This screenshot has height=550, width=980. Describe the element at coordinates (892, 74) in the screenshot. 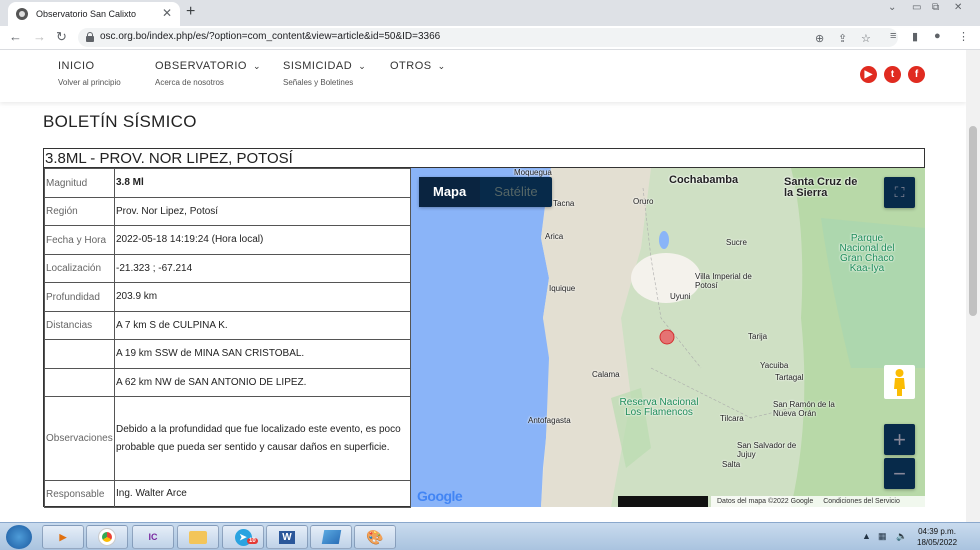

I see `twitter-icon: t` at that location.